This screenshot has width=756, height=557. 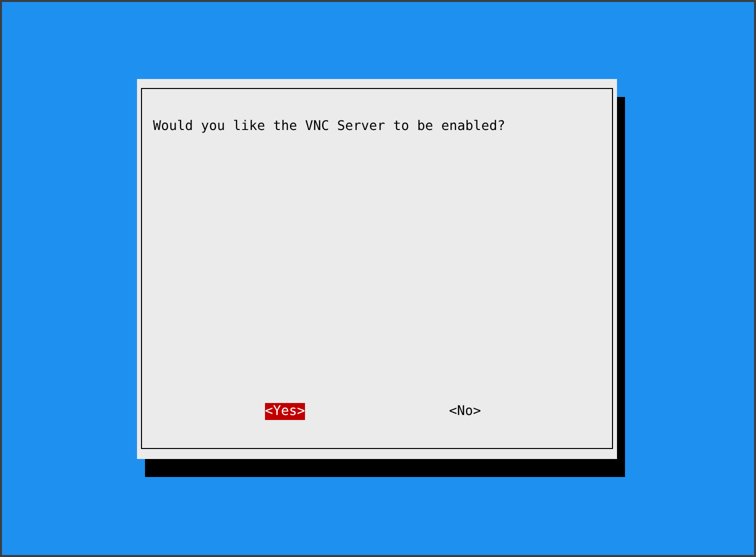 I want to click on yes-button: <Yes>, so click(x=285, y=411).